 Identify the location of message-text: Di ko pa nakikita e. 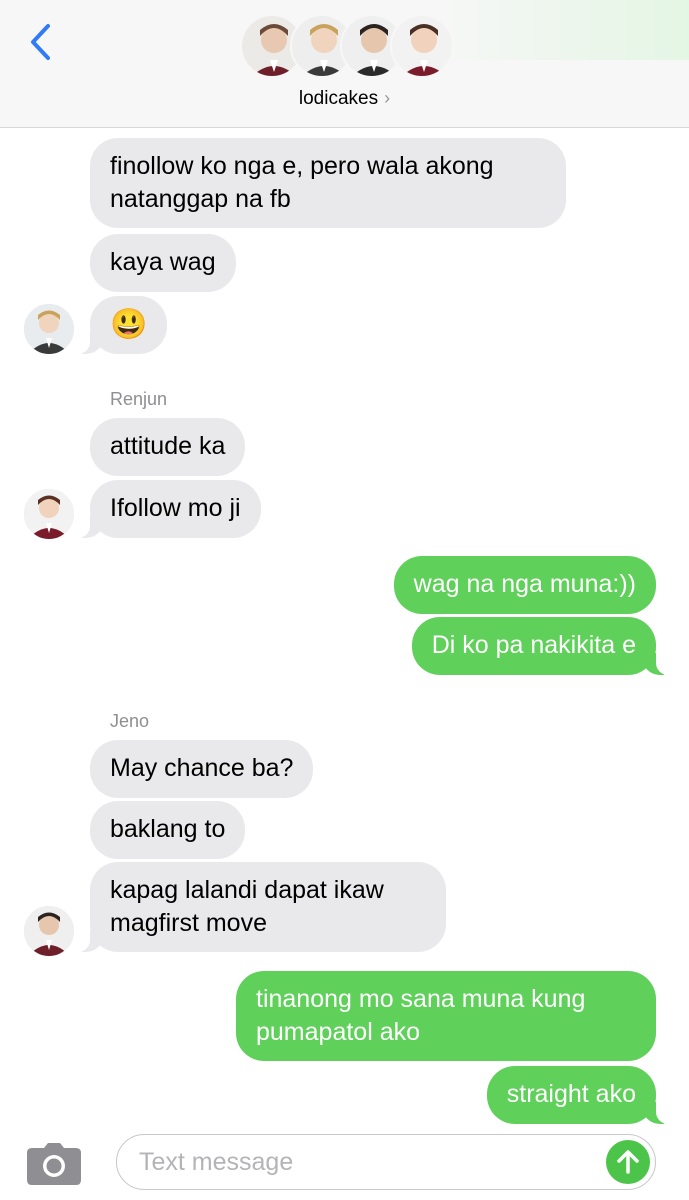
(533, 645).